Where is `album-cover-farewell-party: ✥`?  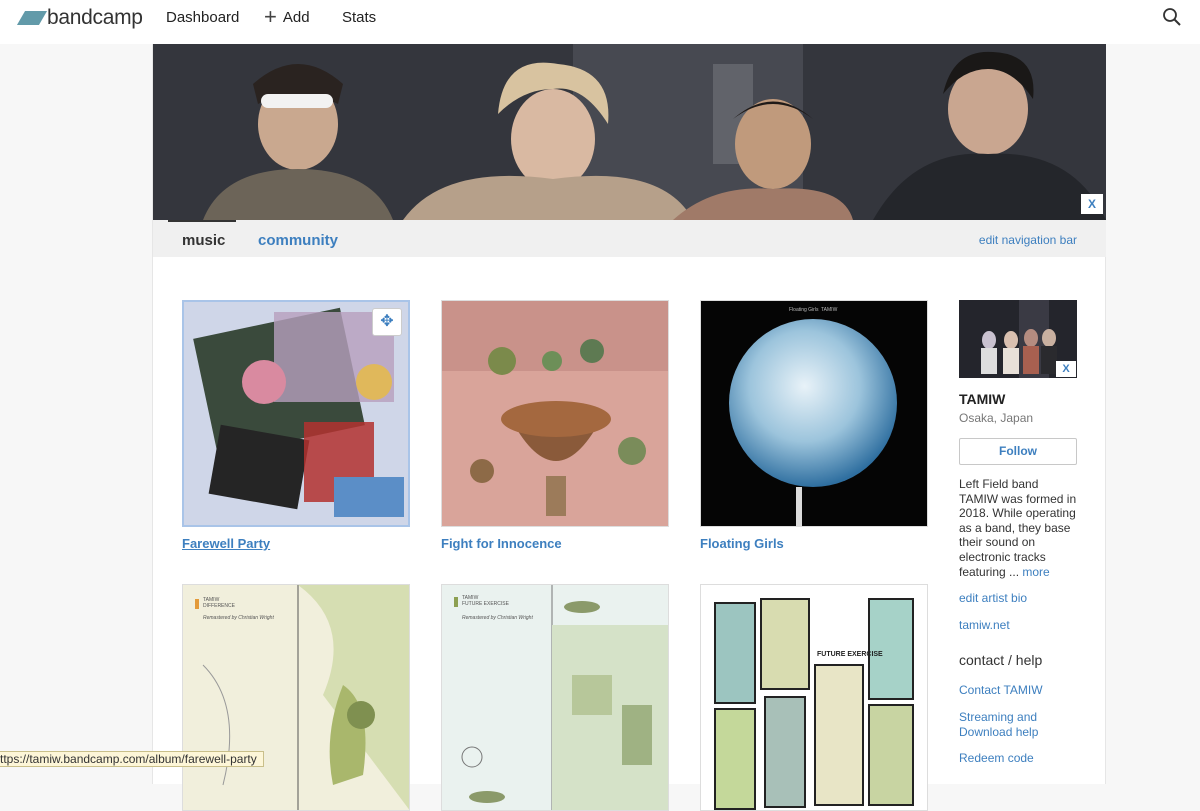 album-cover-farewell-party: ✥ is located at coordinates (296, 413).